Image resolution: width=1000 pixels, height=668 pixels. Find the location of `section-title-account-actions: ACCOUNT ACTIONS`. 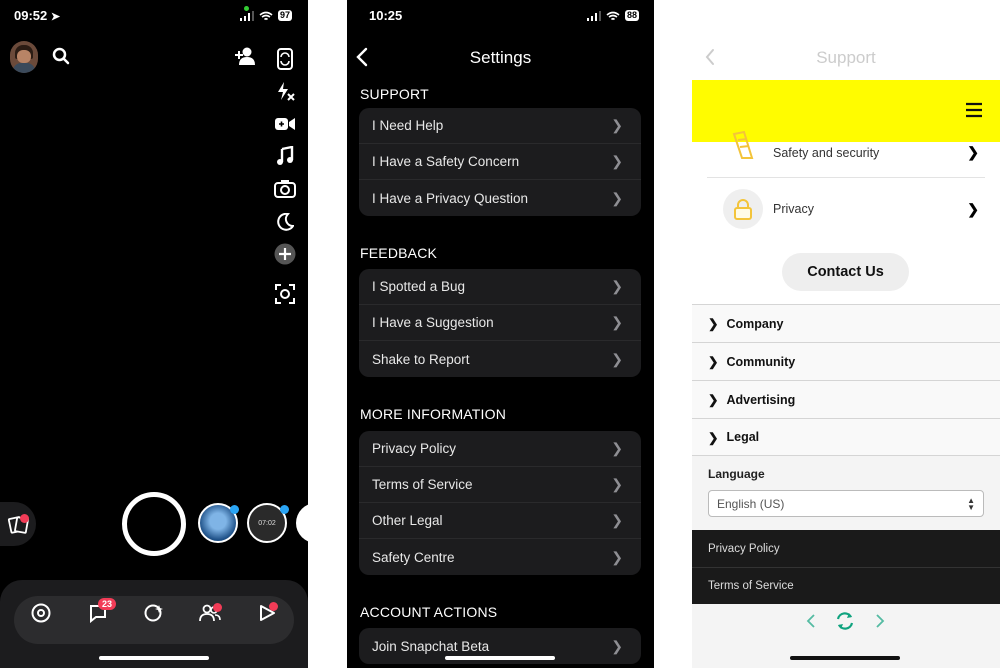

section-title-account-actions: ACCOUNT ACTIONS is located at coordinates (429, 612).